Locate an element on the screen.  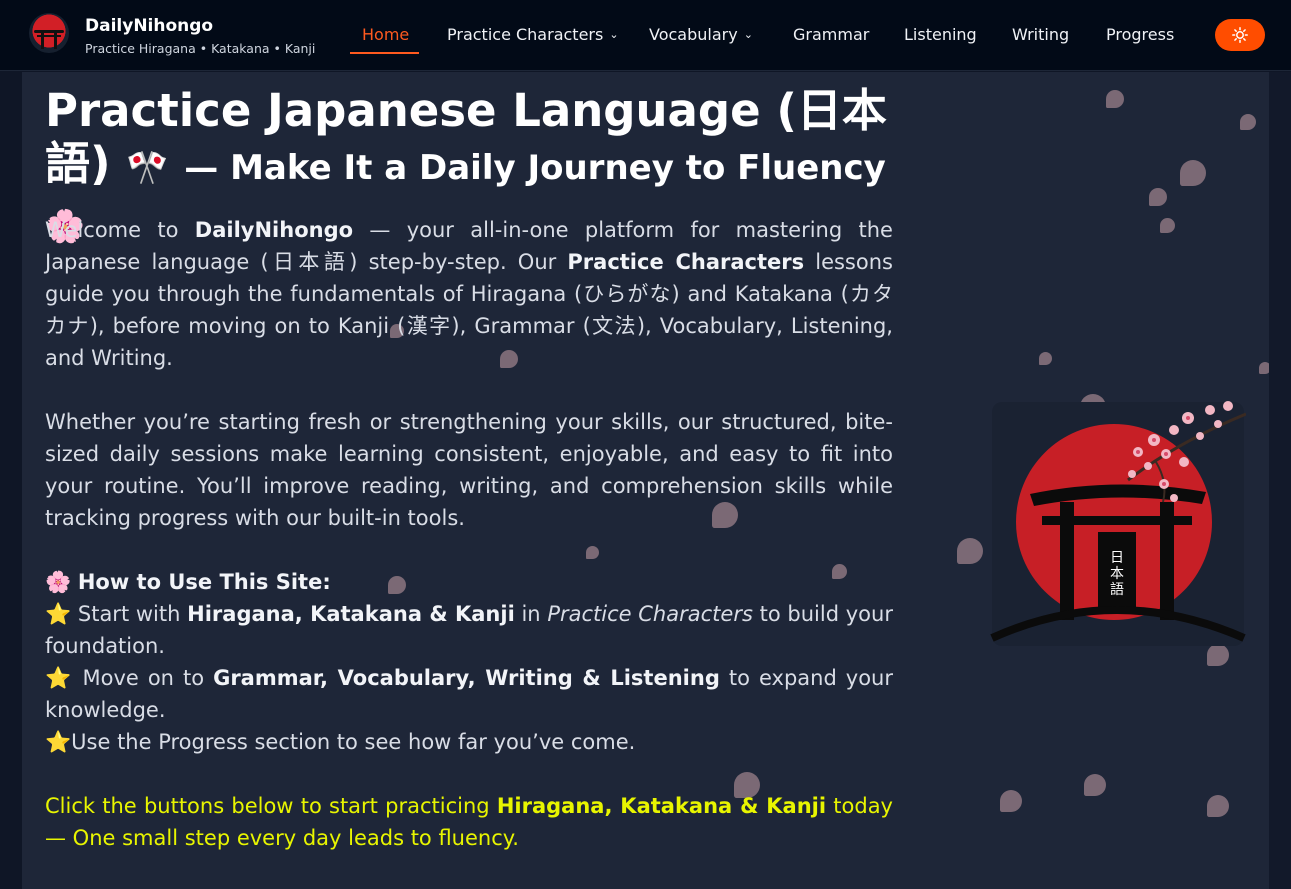
nav-home: Home is located at coordinates (385, 37).